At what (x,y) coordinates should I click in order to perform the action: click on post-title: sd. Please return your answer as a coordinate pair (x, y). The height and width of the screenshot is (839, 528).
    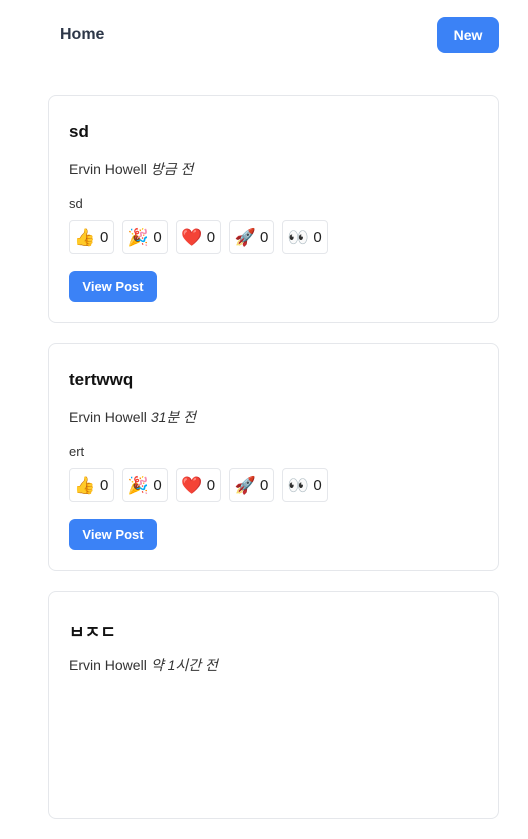
    Looking at the image, I should click on (79, 131).